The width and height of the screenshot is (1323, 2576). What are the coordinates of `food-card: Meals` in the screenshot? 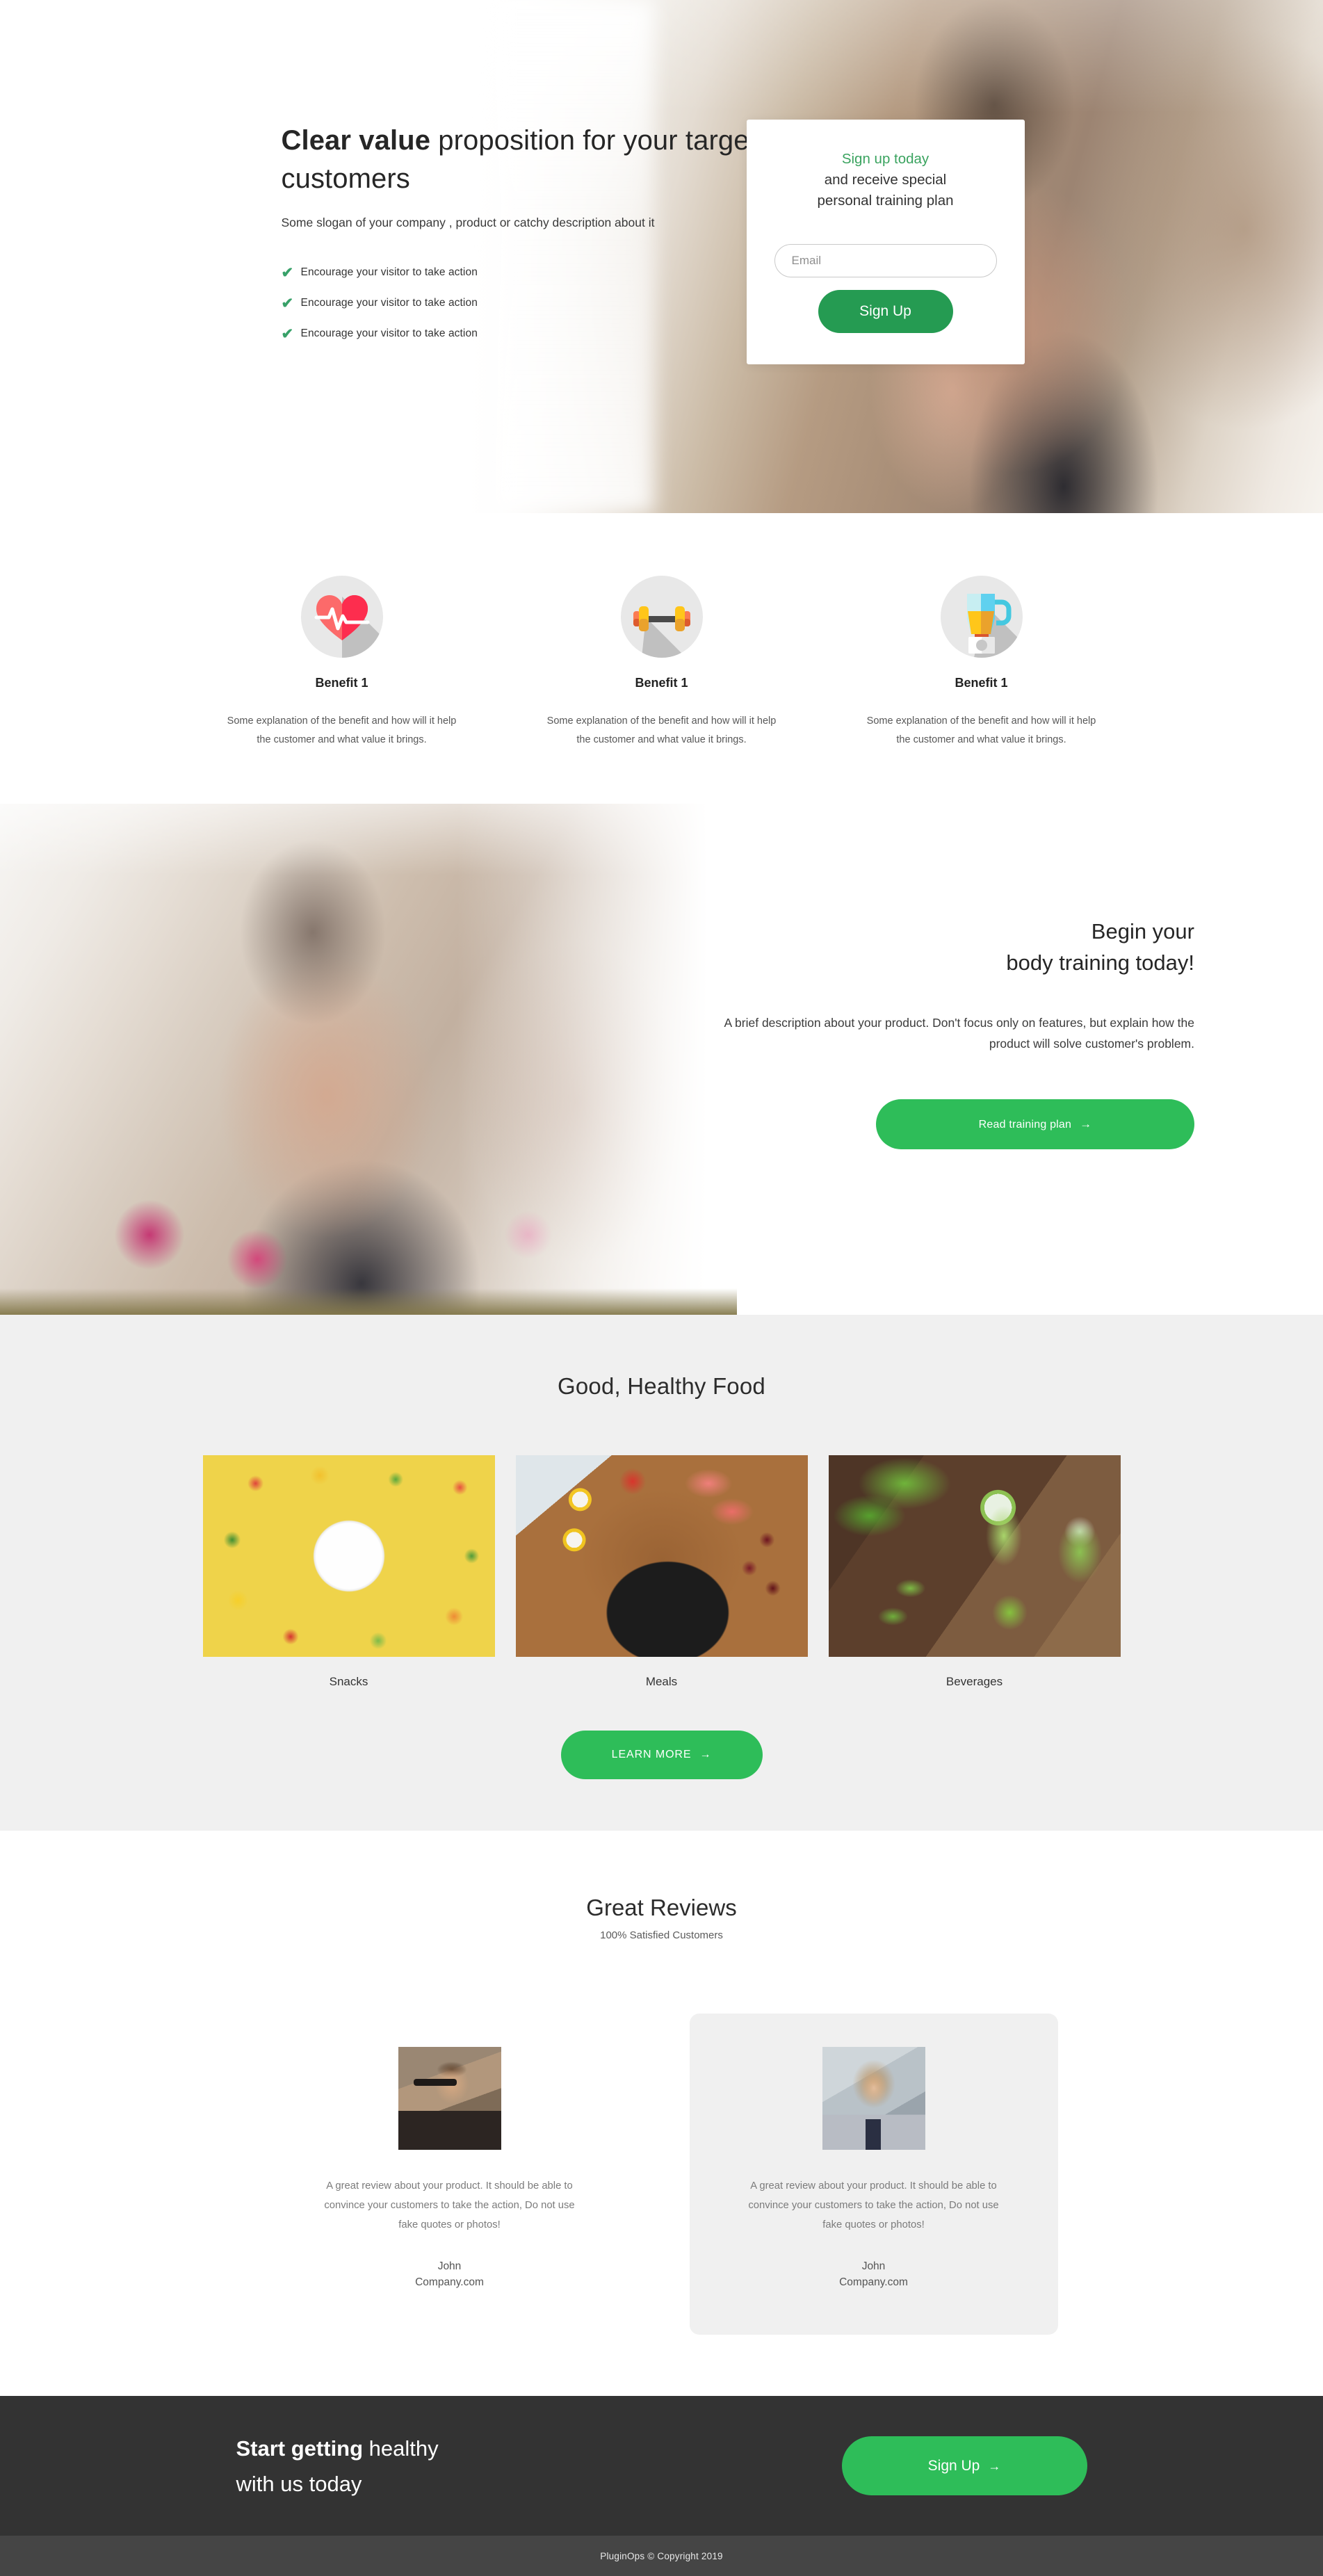 It's located at (661, 1572).